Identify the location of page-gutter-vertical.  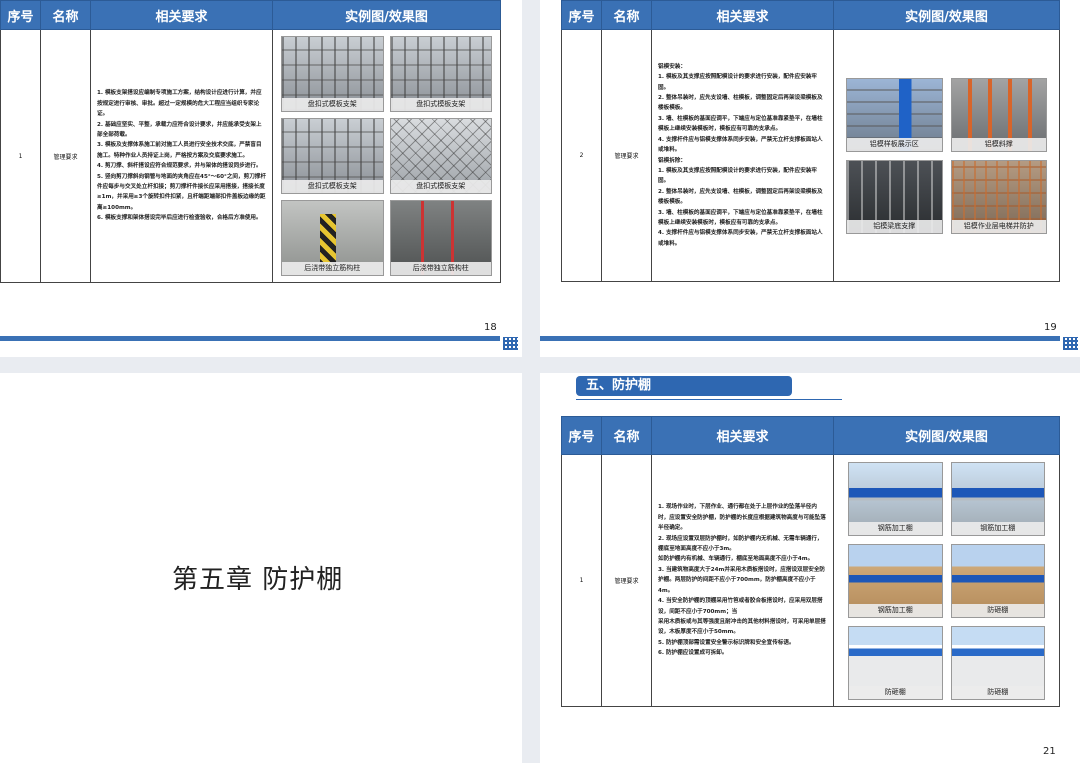
(531, 381).